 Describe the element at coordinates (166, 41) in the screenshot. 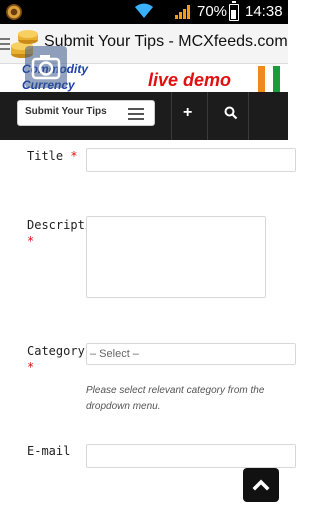

I see `page-title: Submit Your Tips - MCXfeeds.com` at that location.